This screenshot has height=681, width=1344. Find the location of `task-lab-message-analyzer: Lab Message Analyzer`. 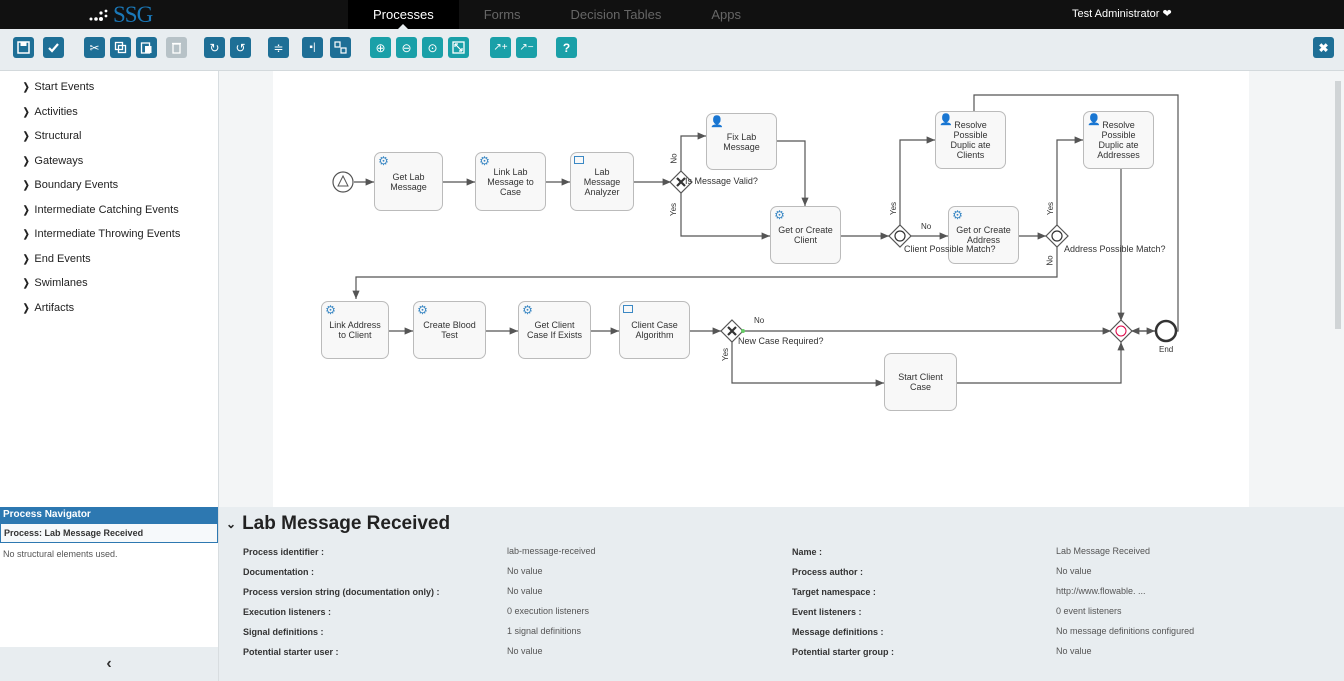

task-lab-message-analyzer: Lab Message Analyzer is located at coordinates (602, 181).